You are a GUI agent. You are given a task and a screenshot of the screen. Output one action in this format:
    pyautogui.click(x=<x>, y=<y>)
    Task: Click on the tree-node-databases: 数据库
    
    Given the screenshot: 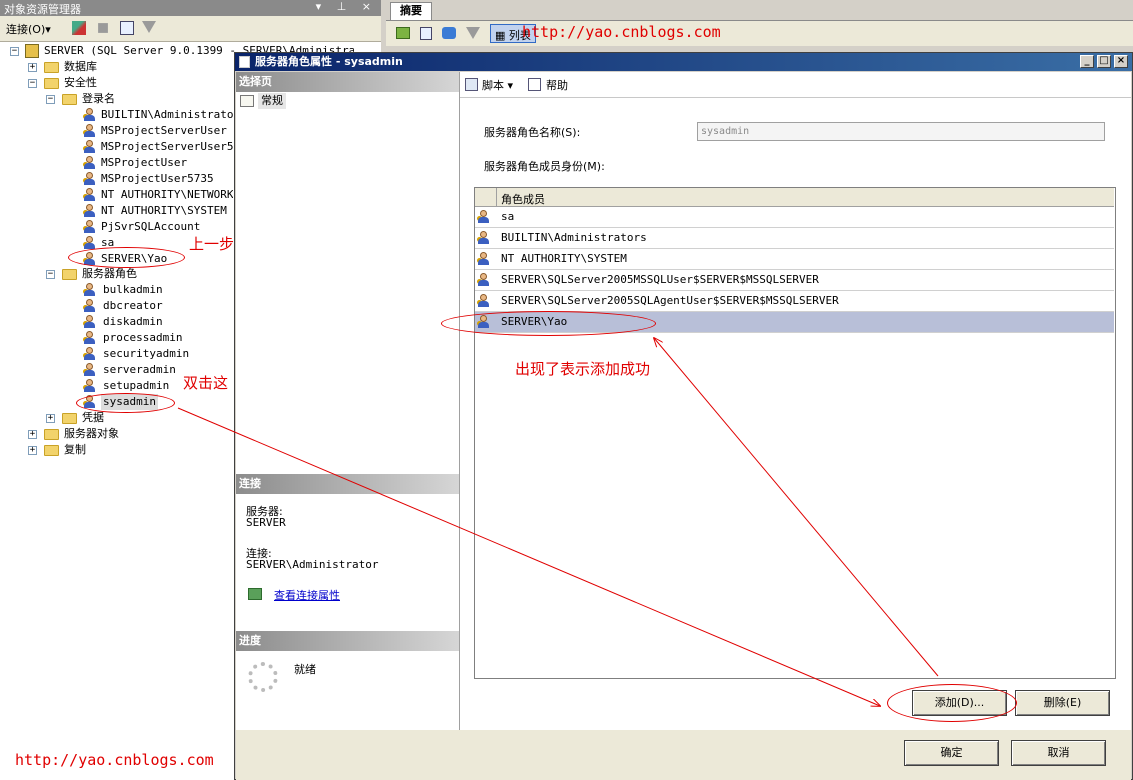 What is the action you would take?
    pyautogui.click(x=80, y=67)
    